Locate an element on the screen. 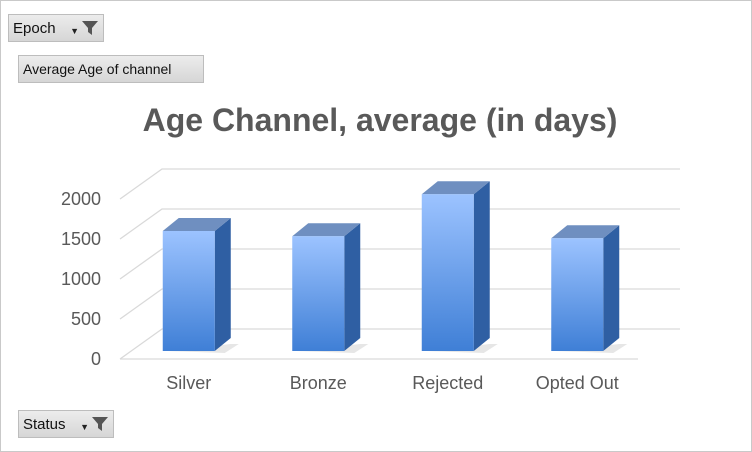 The image size is (752, 452). y-tick-label: 1000 is located at coordinates (81, 279).